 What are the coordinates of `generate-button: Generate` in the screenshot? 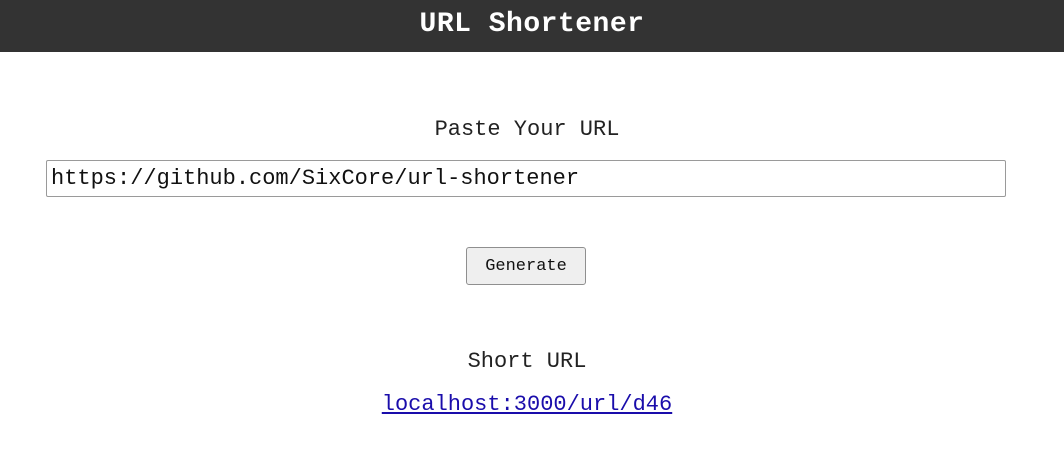 It's located at (526, 266).